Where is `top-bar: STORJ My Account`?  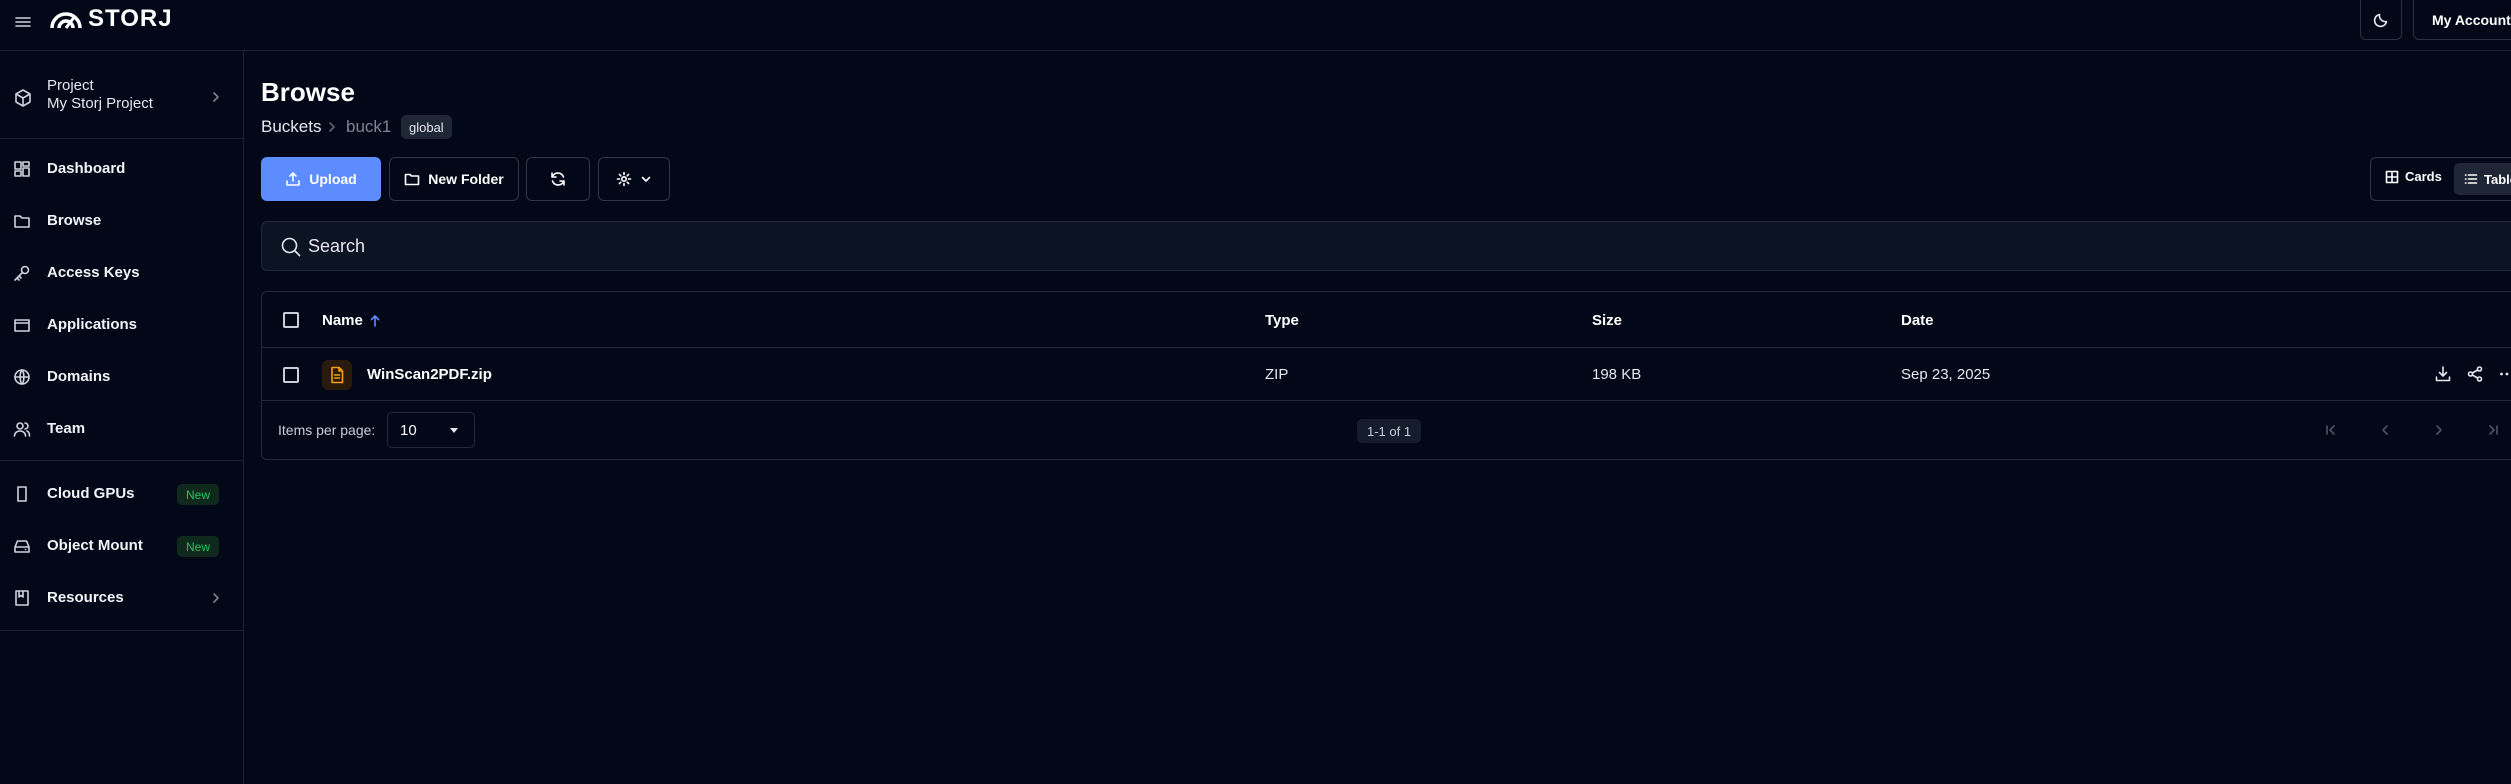
top-bar: STORJ My Account is located at coordinates (1255, 25).